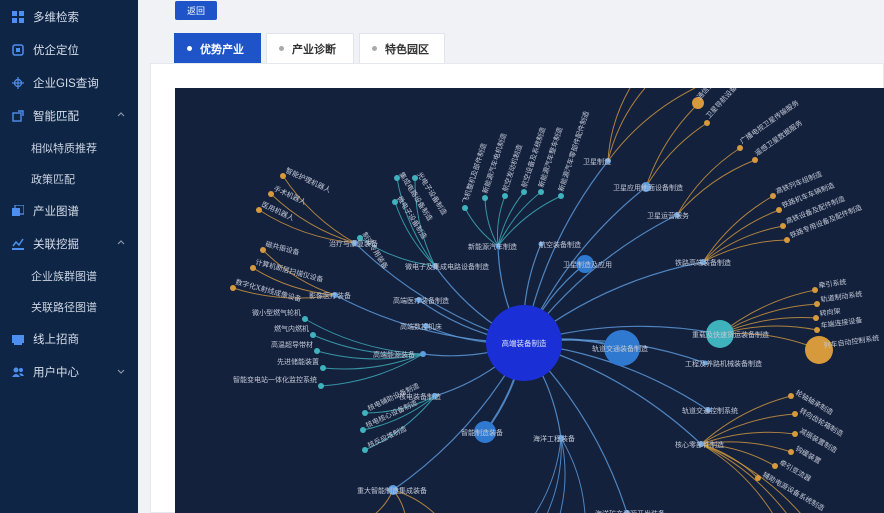 This screenshot has width=884, height=513. Describe the element at coordinates (121, 242) in the screenshot. I see `chevron-up-icon` at that location.